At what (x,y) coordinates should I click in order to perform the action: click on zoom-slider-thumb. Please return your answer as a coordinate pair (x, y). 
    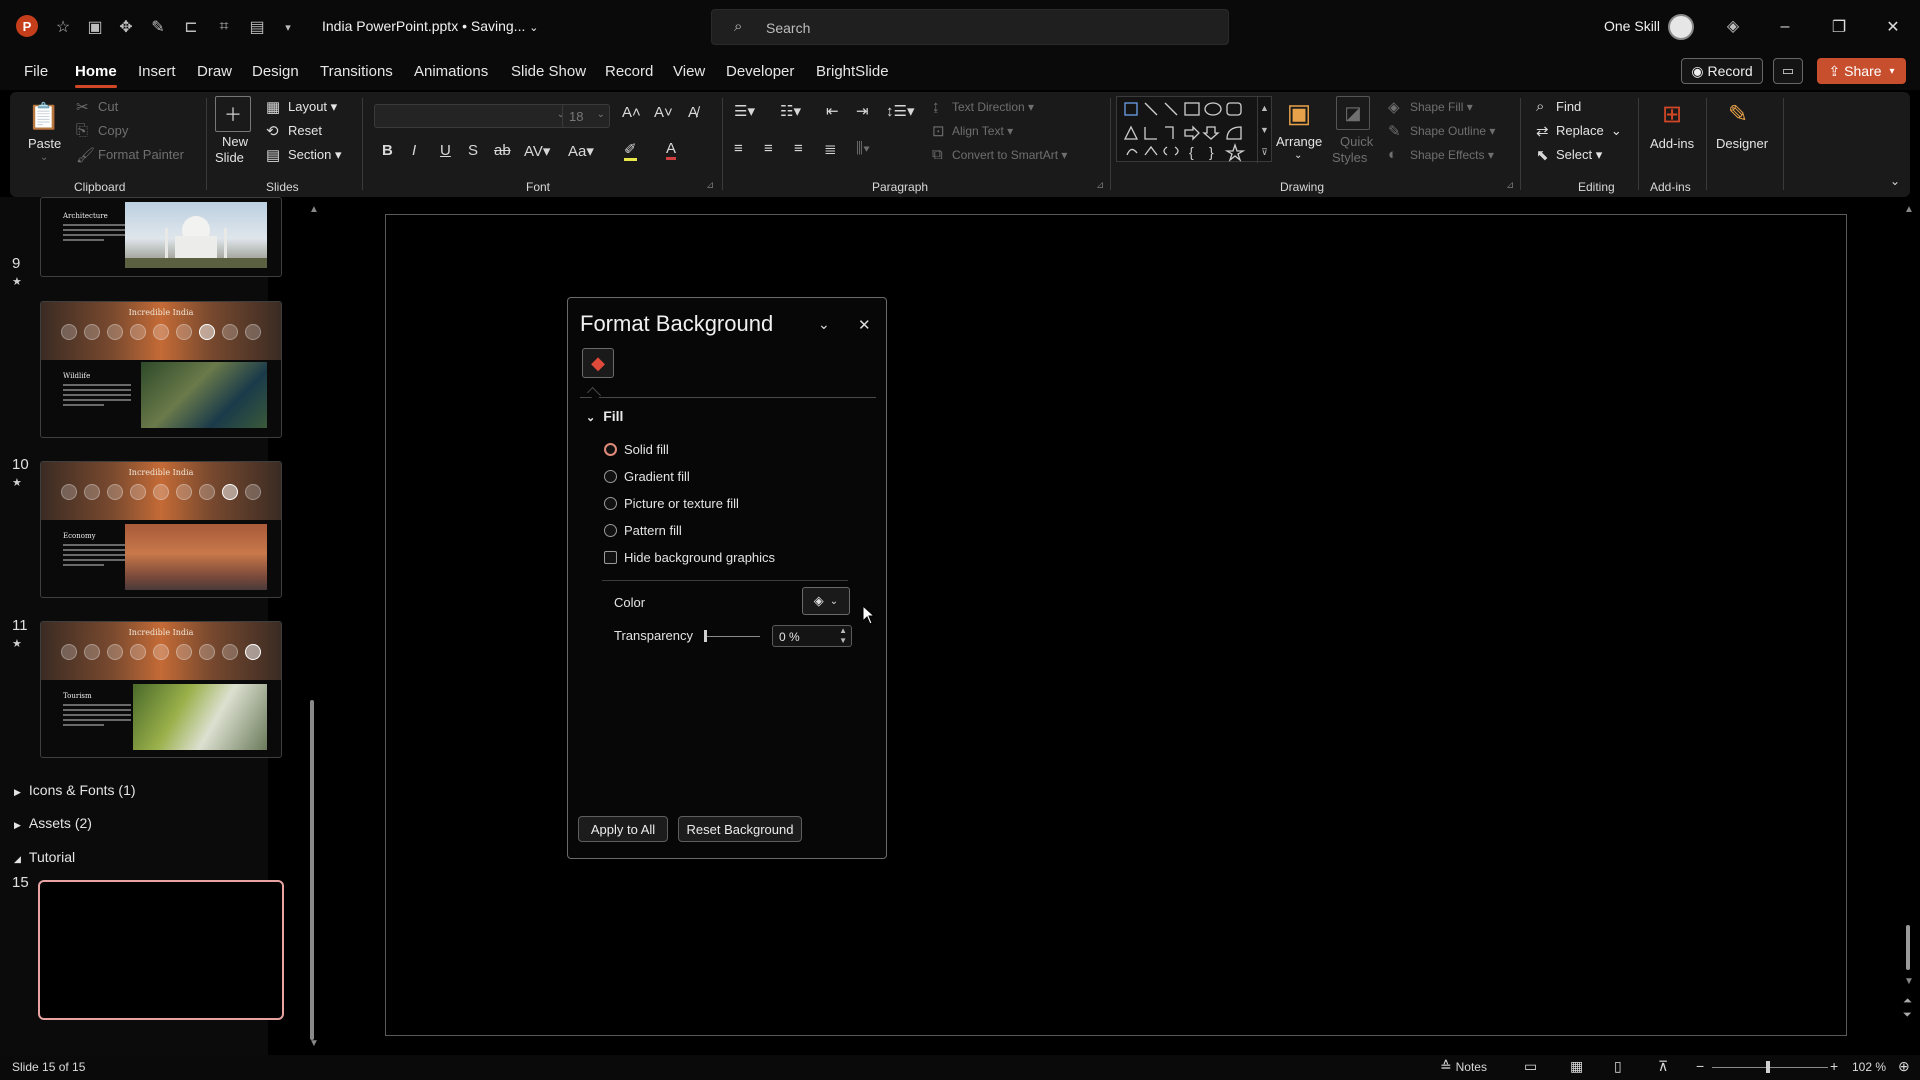
    Looking at the image, I should click on (1768, 1067).